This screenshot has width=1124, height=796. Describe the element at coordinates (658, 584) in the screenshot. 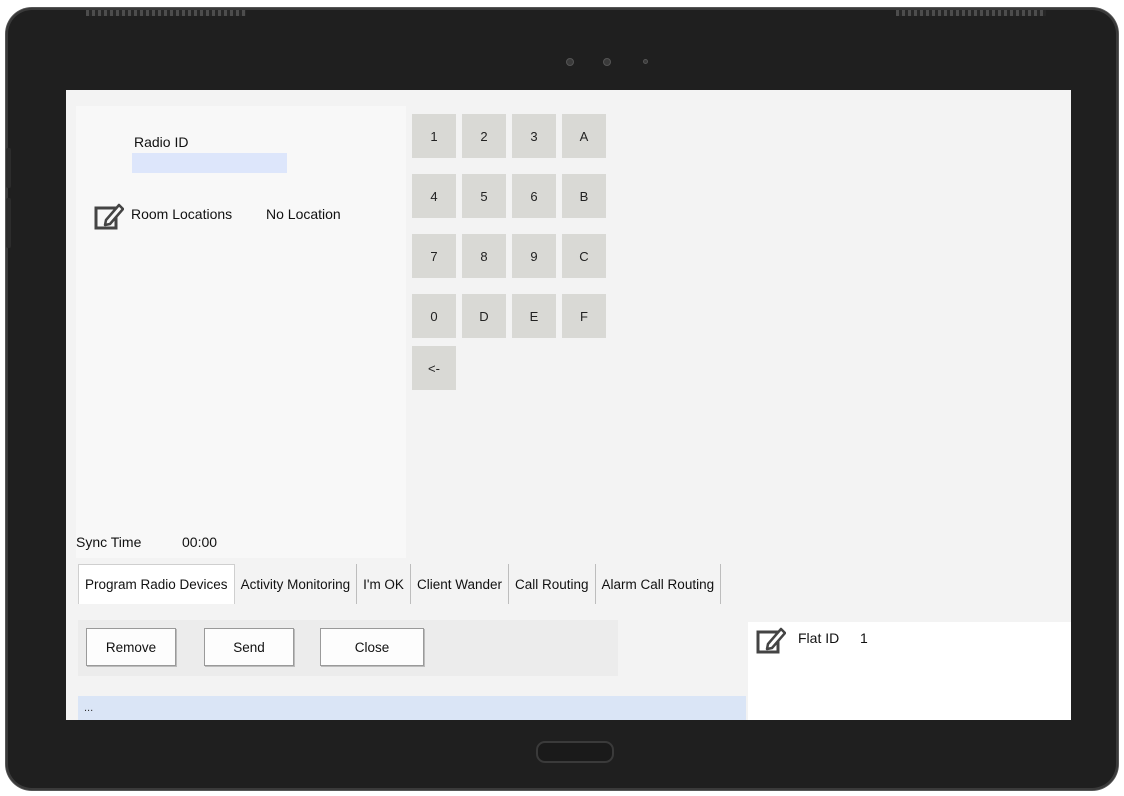

I see `tab-alarm-call-routing: Alarm Call Routing` at that location.